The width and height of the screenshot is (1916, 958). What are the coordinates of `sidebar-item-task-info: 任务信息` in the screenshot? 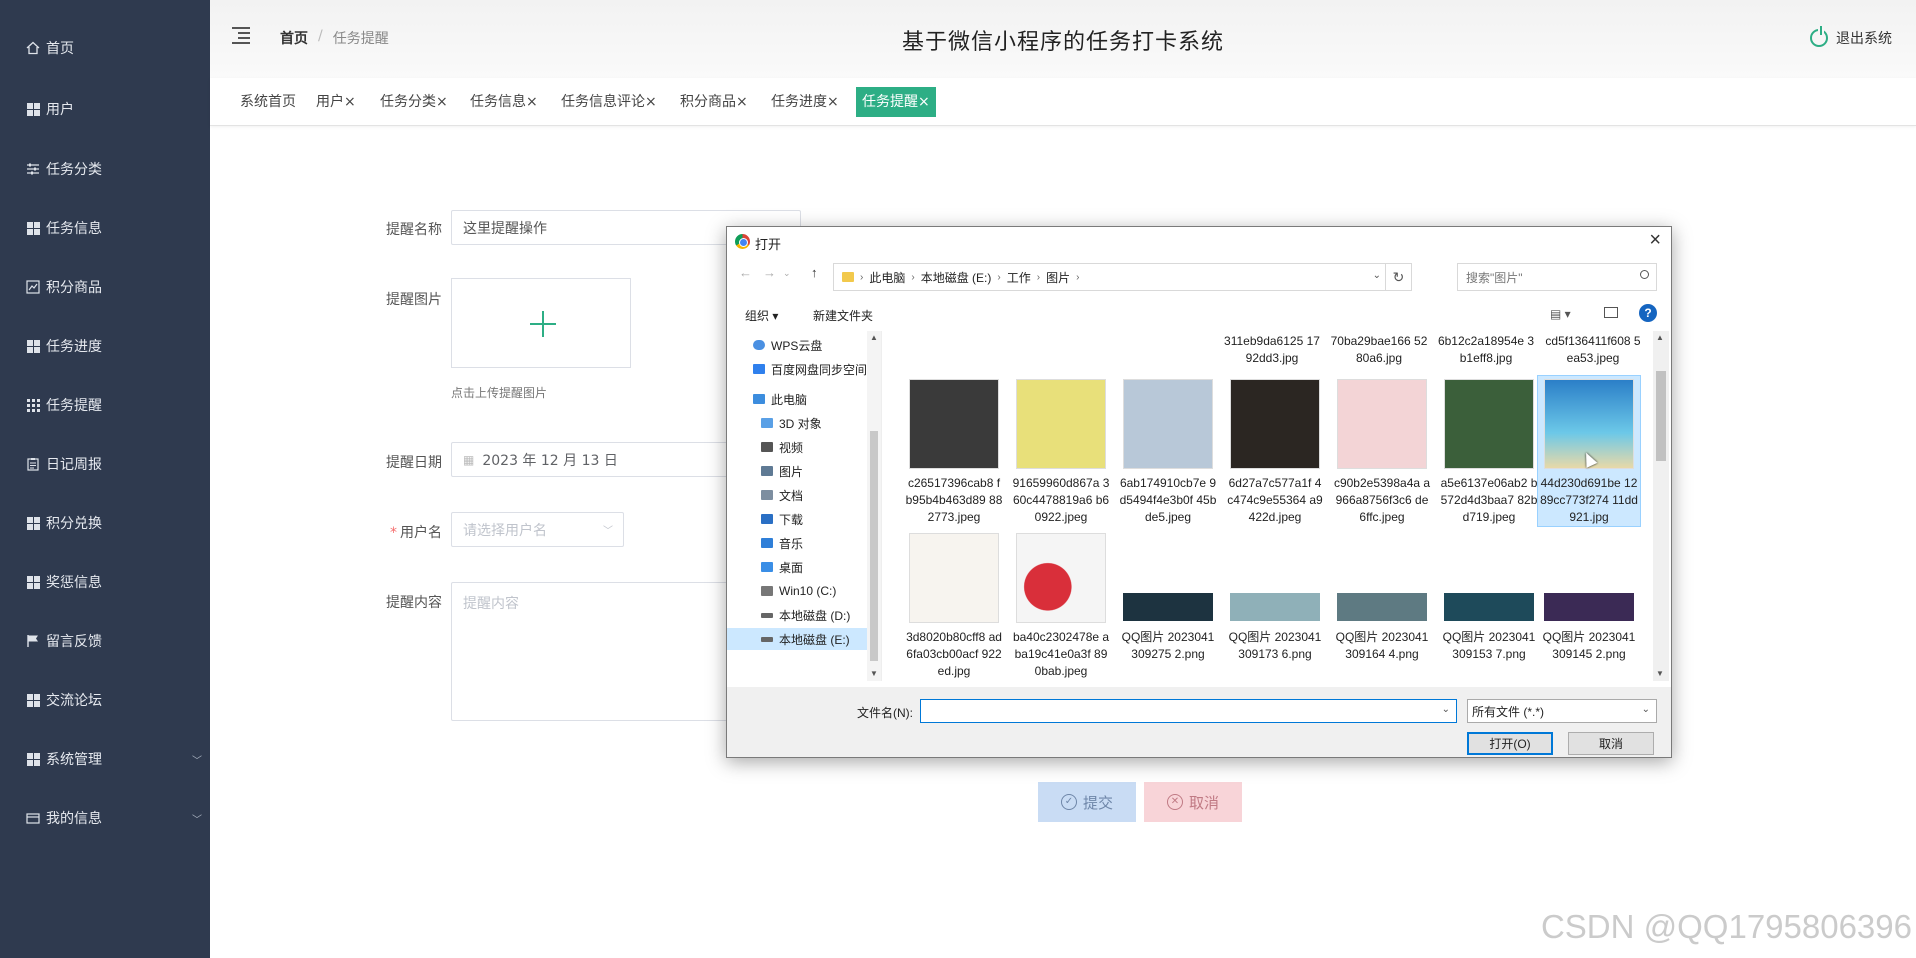 It's located at (105, 228).